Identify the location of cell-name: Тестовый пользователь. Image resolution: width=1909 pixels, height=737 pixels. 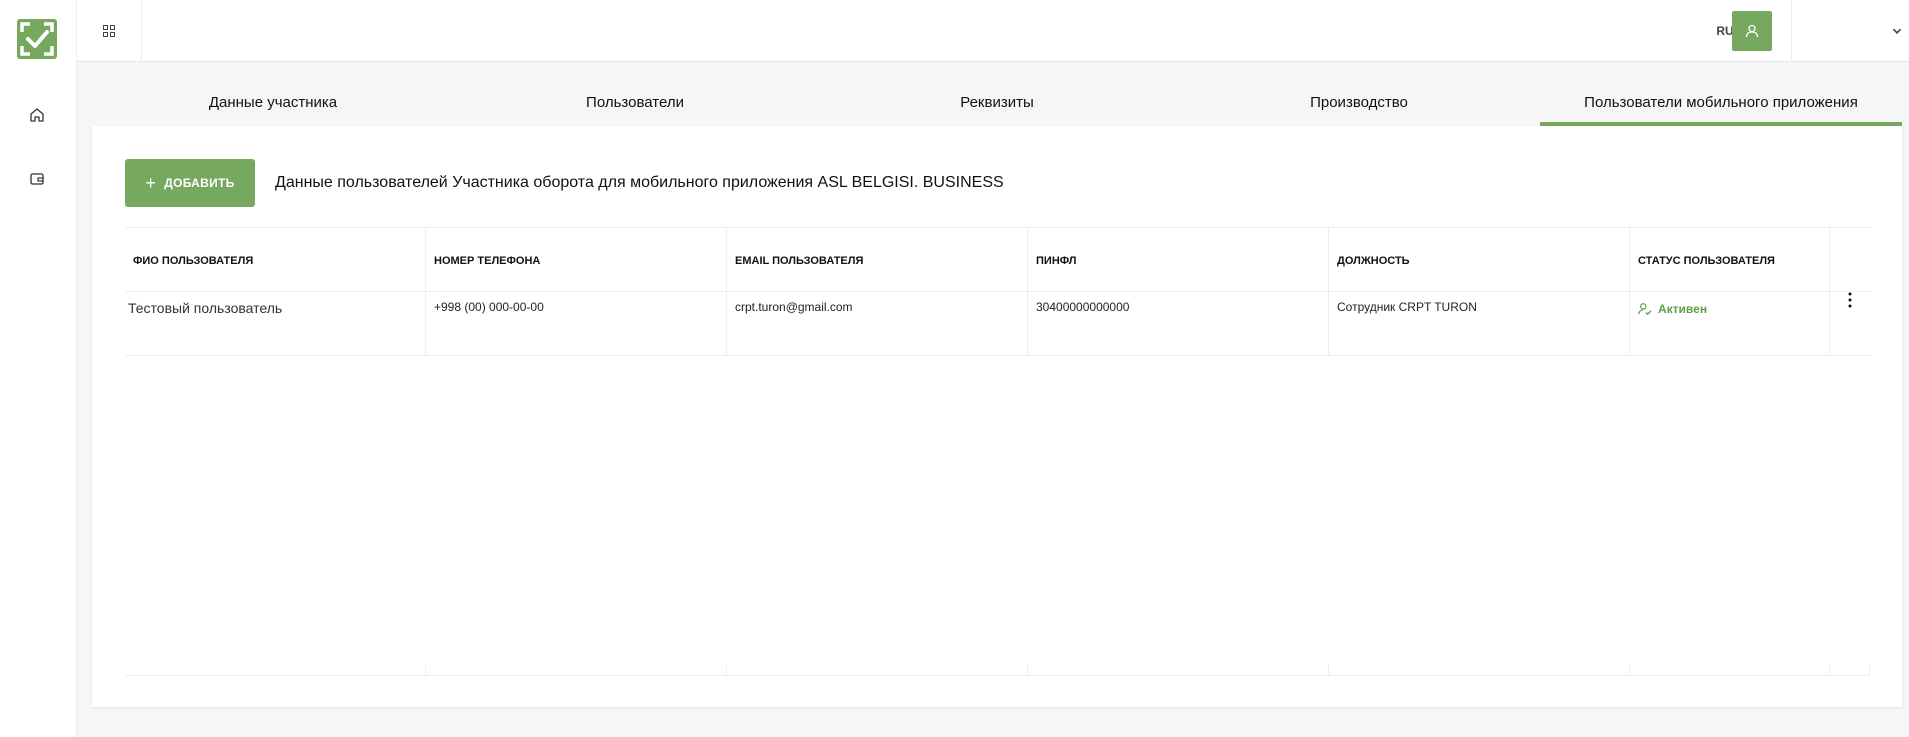
(275, 323).